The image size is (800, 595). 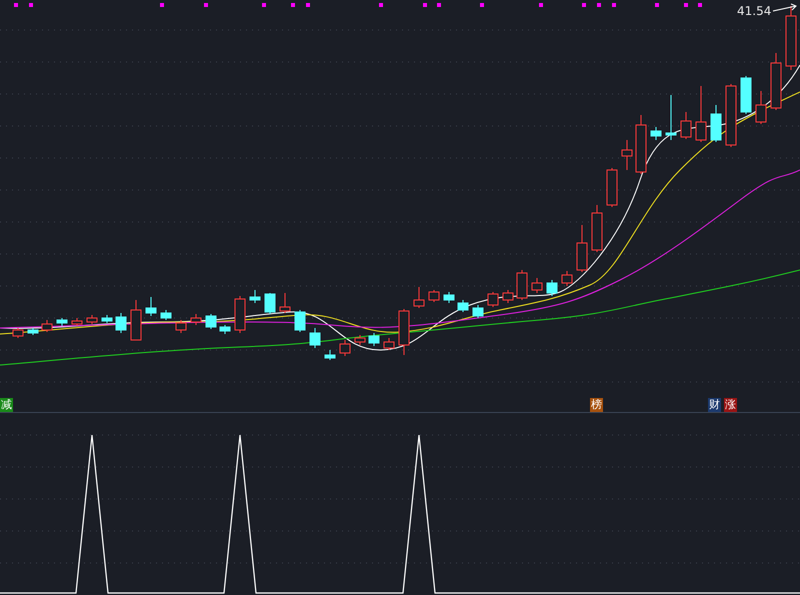 I want to click on signal-badge: 财, so click(x=714, y=405).